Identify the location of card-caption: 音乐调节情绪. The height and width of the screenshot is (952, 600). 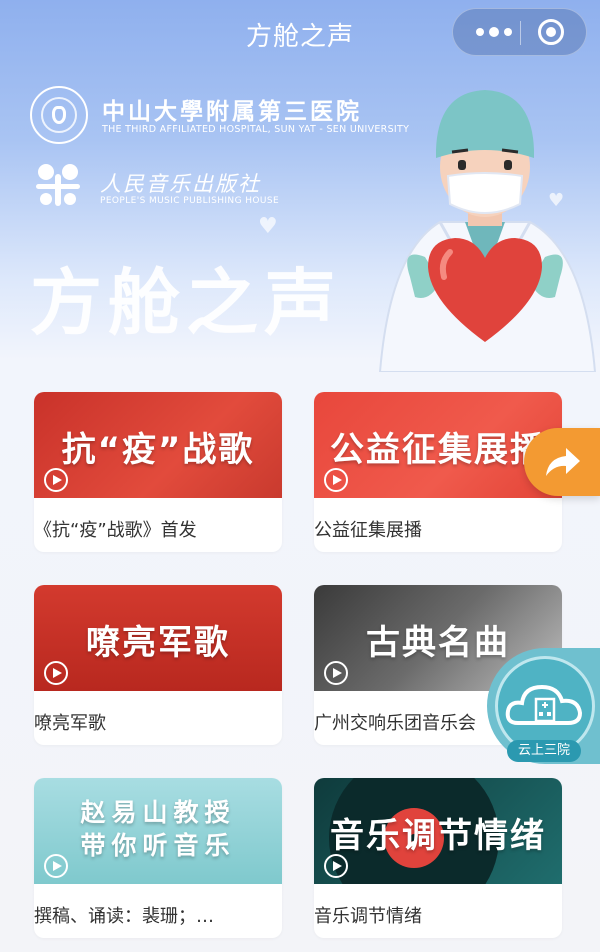
(368, 916).